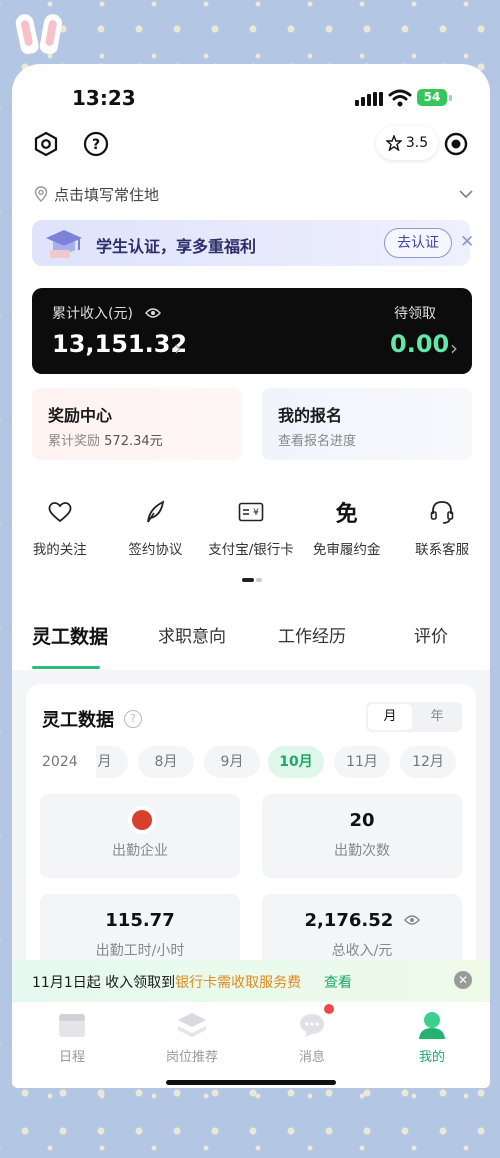 Image resolution: width=500 pixels, height=1158 pixels. What do you see at coordinates (120, 344) in the screenshot?
I see `income-amount: 13,151.32` at bounding box center [120, 344].